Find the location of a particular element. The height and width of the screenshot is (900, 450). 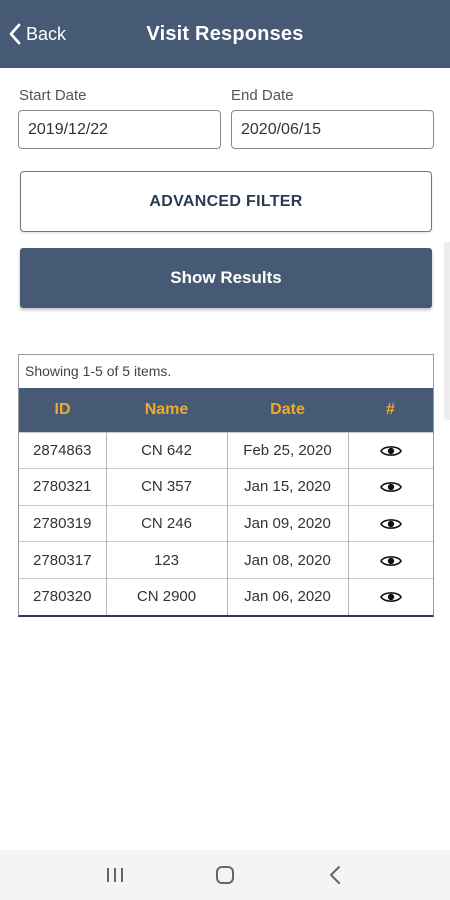

table-header-row: ID Name Date # is located at coordinates (226, 410).